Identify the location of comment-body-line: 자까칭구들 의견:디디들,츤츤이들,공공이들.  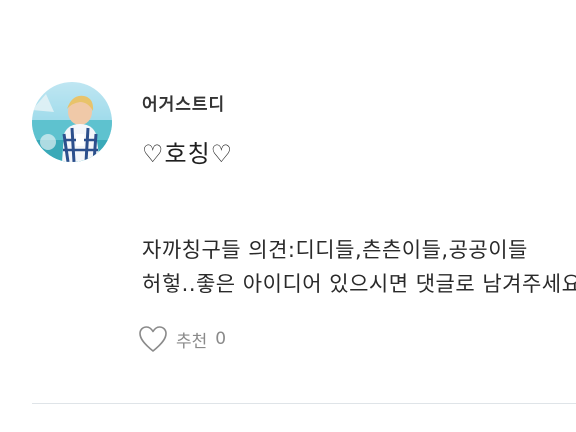
(335, 250).